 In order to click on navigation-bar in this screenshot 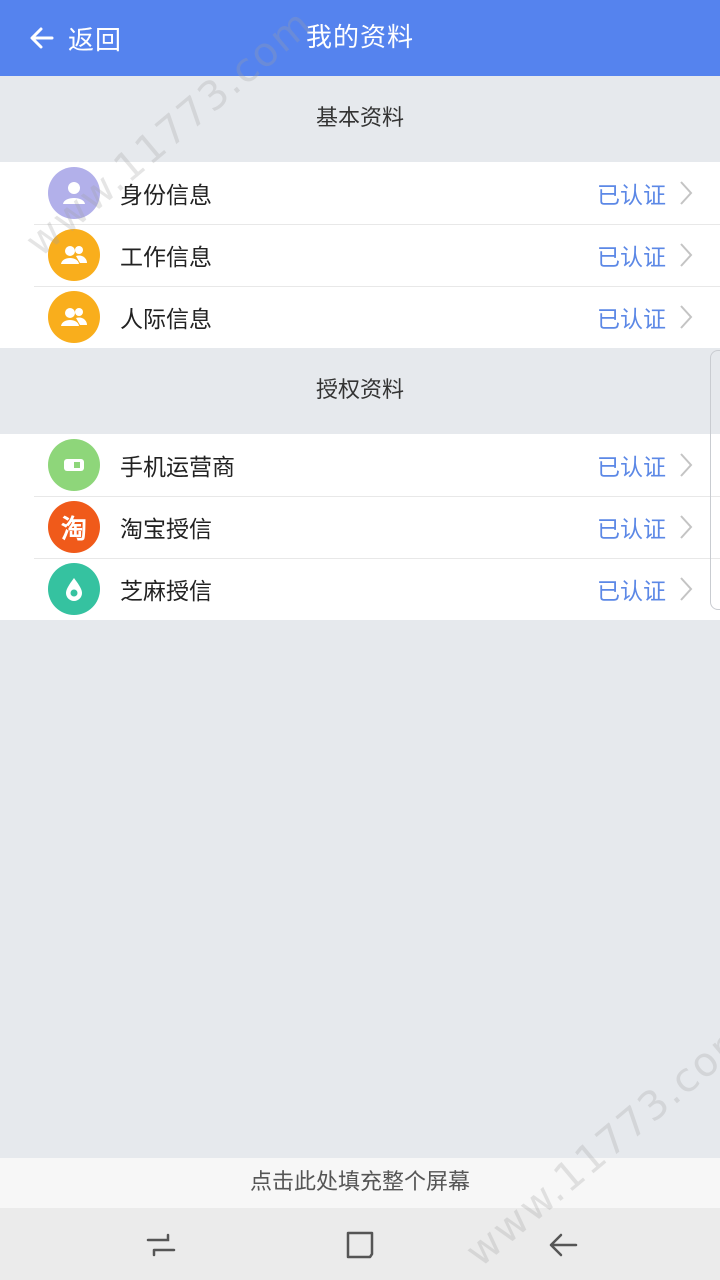, I will do `click(360, 1244)`.